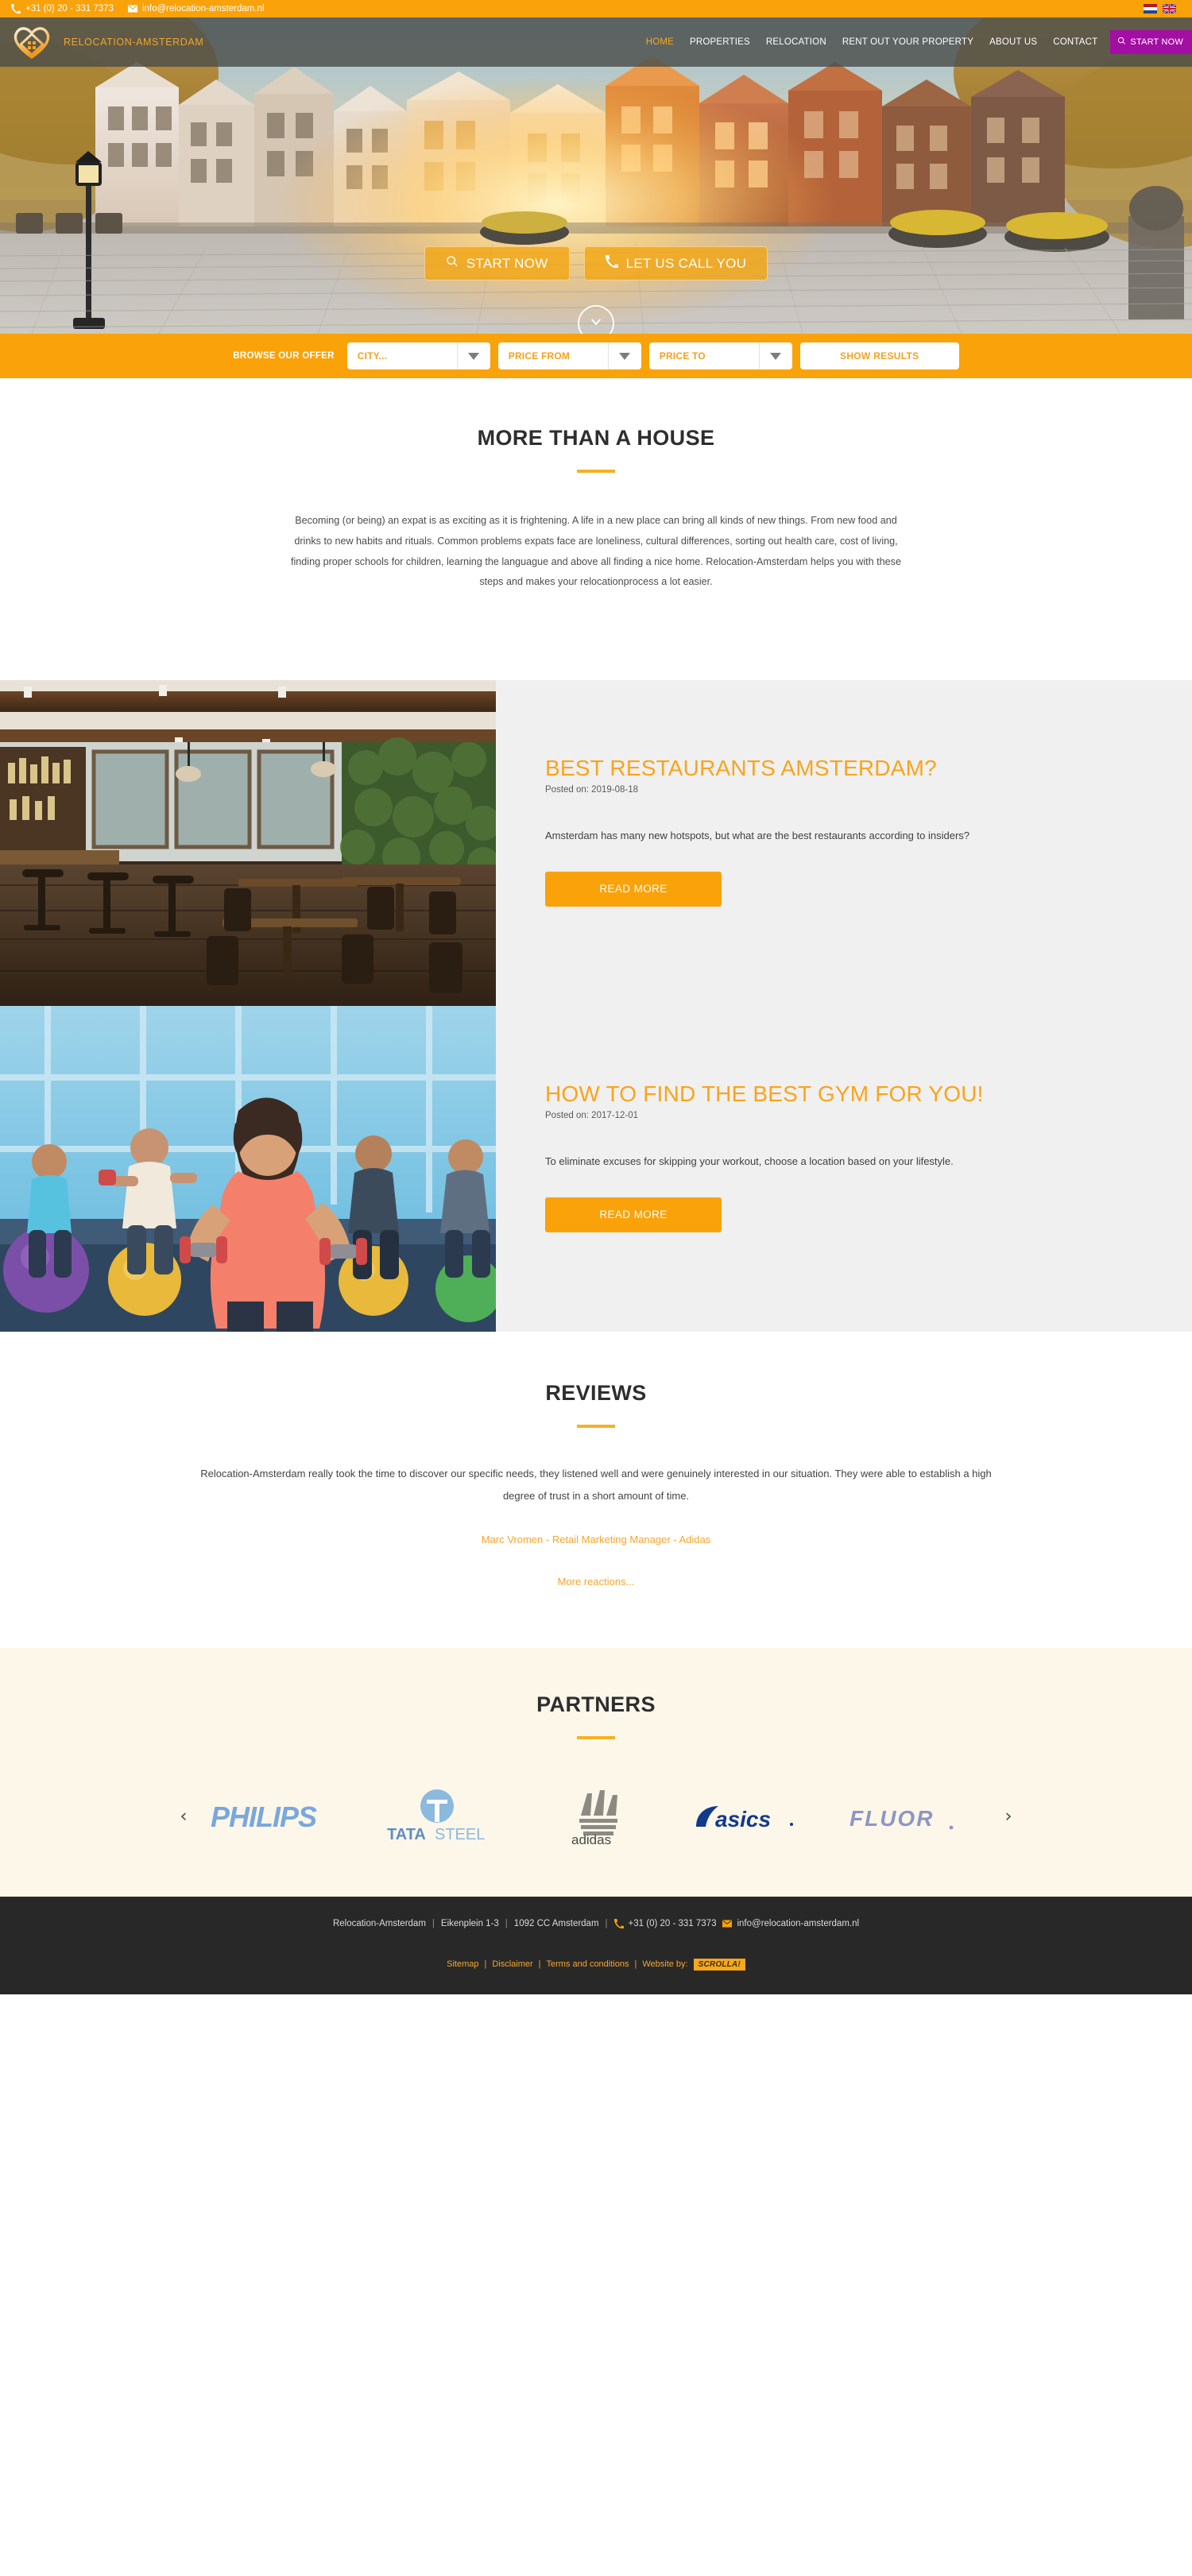  What do you see at coordinates (203, 9) in the screenshot?
I see `topbar-email-text: info@relocation-amsterdam.nl` at bounding box center [203, 9].